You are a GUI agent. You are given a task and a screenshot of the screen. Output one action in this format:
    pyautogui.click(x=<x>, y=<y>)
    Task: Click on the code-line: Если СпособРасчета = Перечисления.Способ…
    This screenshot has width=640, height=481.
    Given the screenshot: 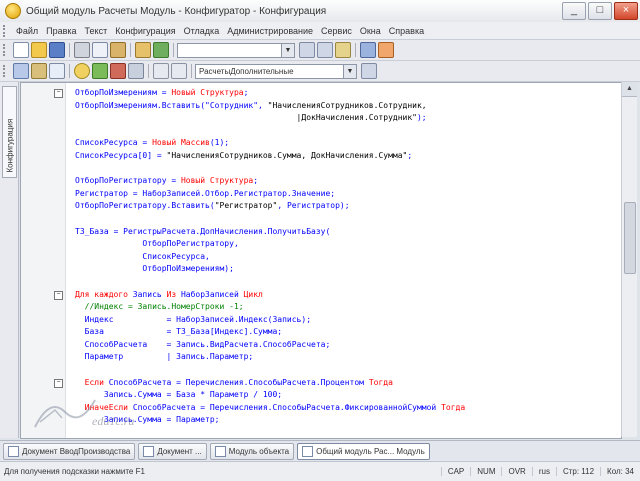 What is the action you would take?
    pyautogui.click(x=346, y=383)
    